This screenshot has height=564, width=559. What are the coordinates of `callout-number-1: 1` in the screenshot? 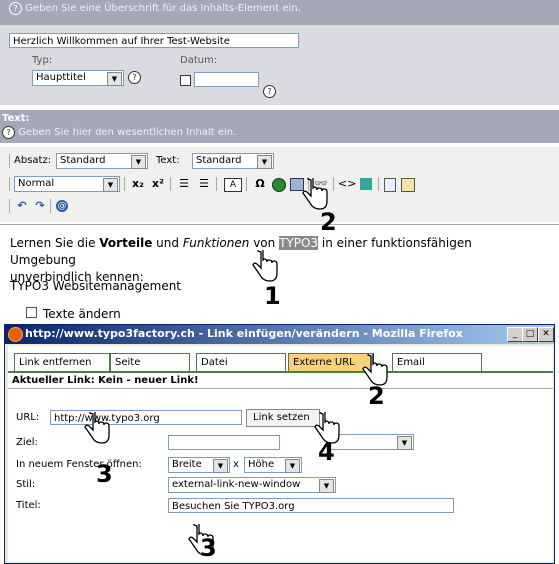 It's located at (272, 296).